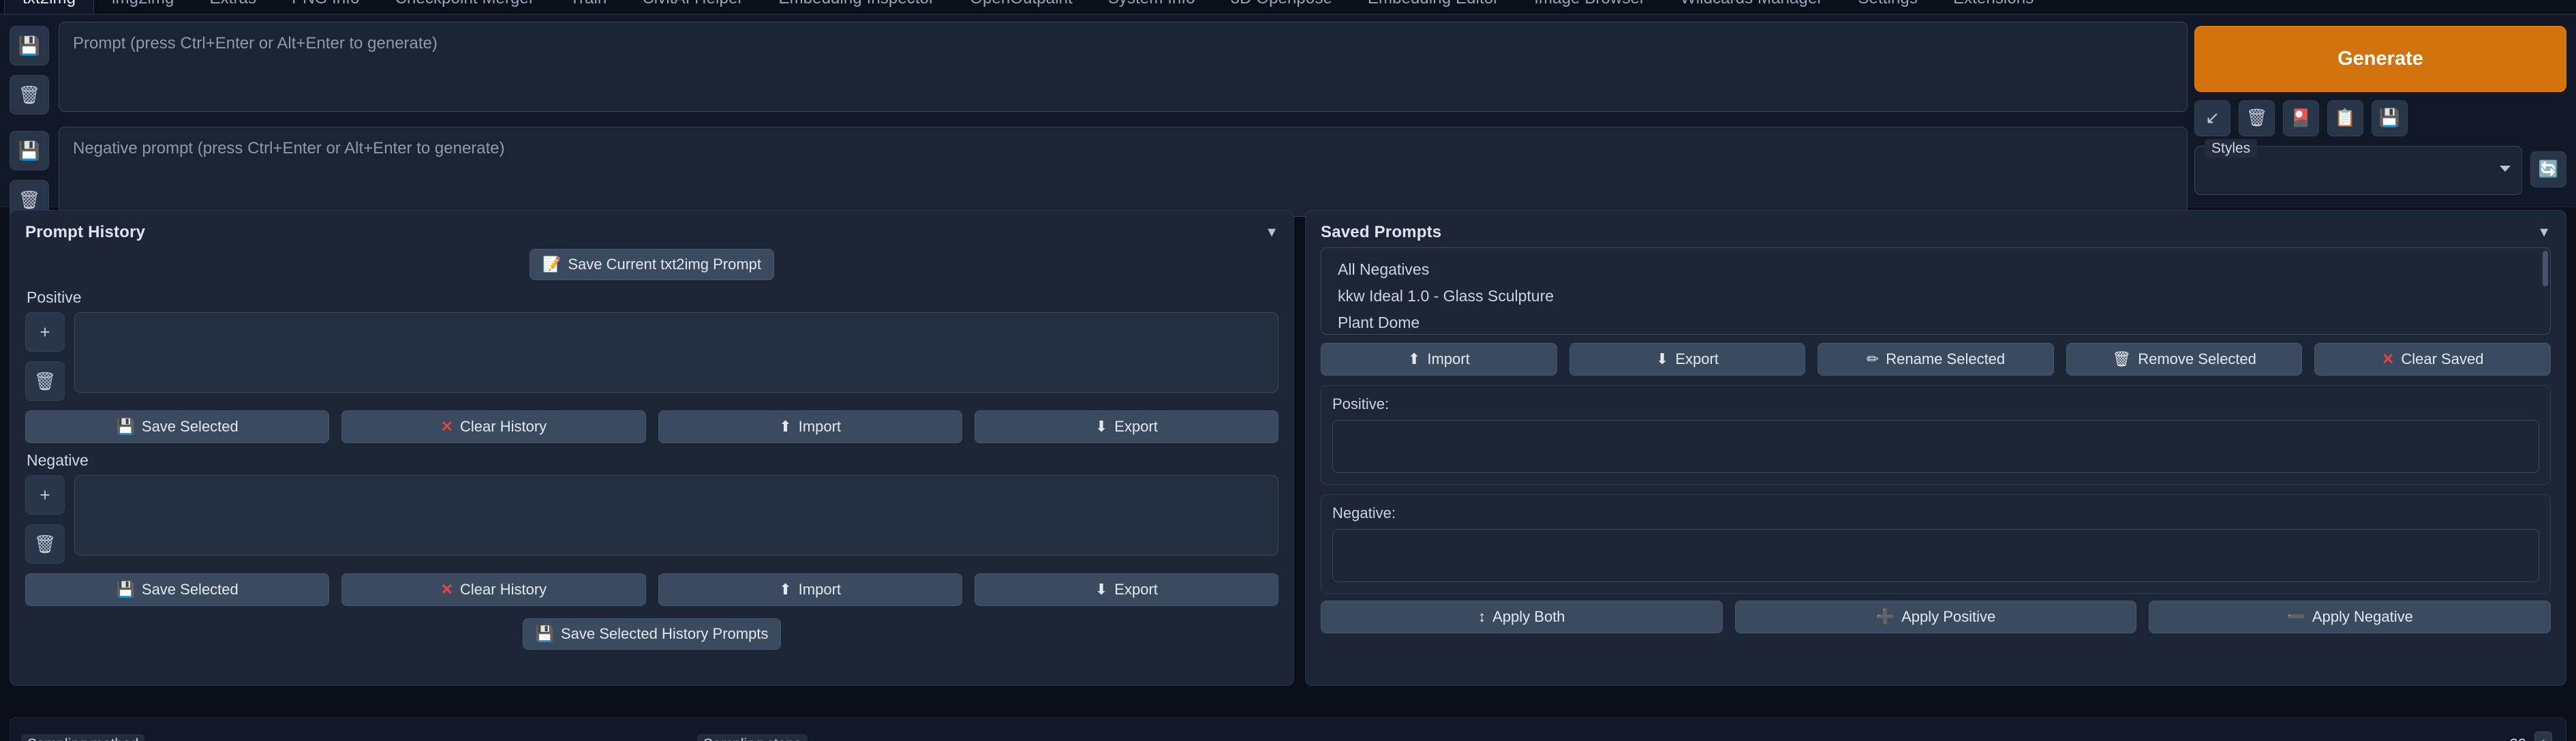 This screenshot has width=2576, height=741. Describe the element at coordinates (2301, 118) in the screenshot. I see `extra-networks-icon: 🎴` at that location.